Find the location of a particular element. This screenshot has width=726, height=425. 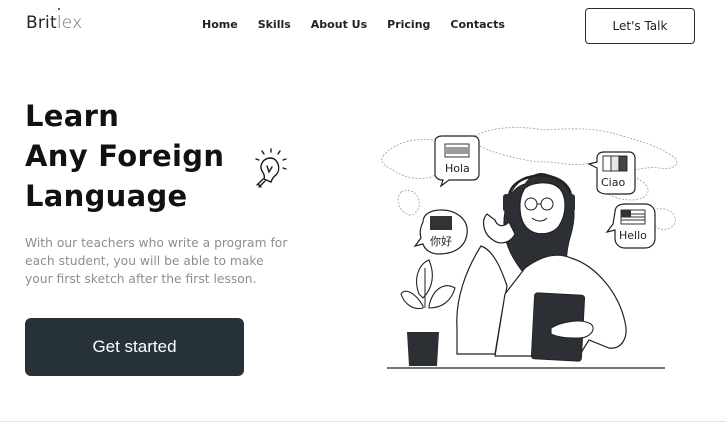

speech-bubble-china: 你好 is located at coordinates (440, 232).